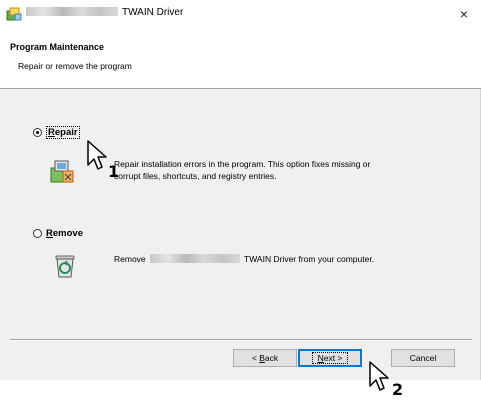  I want to click on redacted-product-name, so click(72, 11).